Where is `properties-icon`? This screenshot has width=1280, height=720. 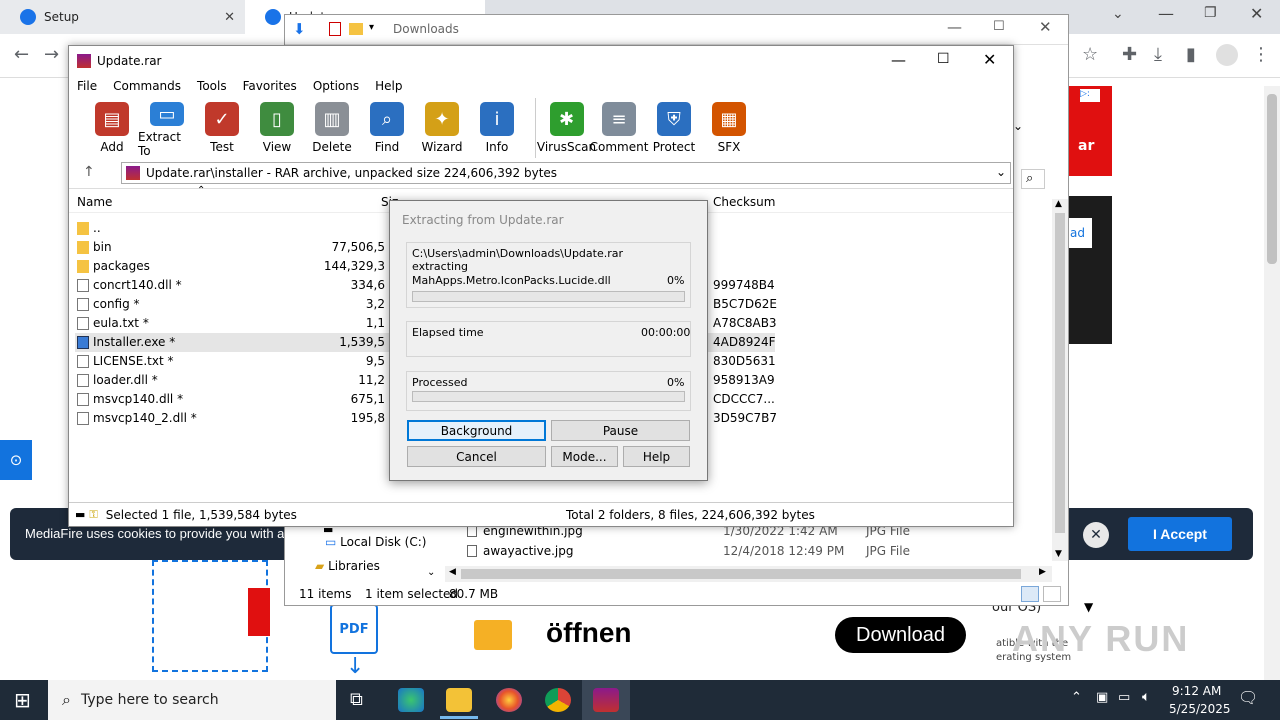 properties-icon is located at coordinates (335, 29).